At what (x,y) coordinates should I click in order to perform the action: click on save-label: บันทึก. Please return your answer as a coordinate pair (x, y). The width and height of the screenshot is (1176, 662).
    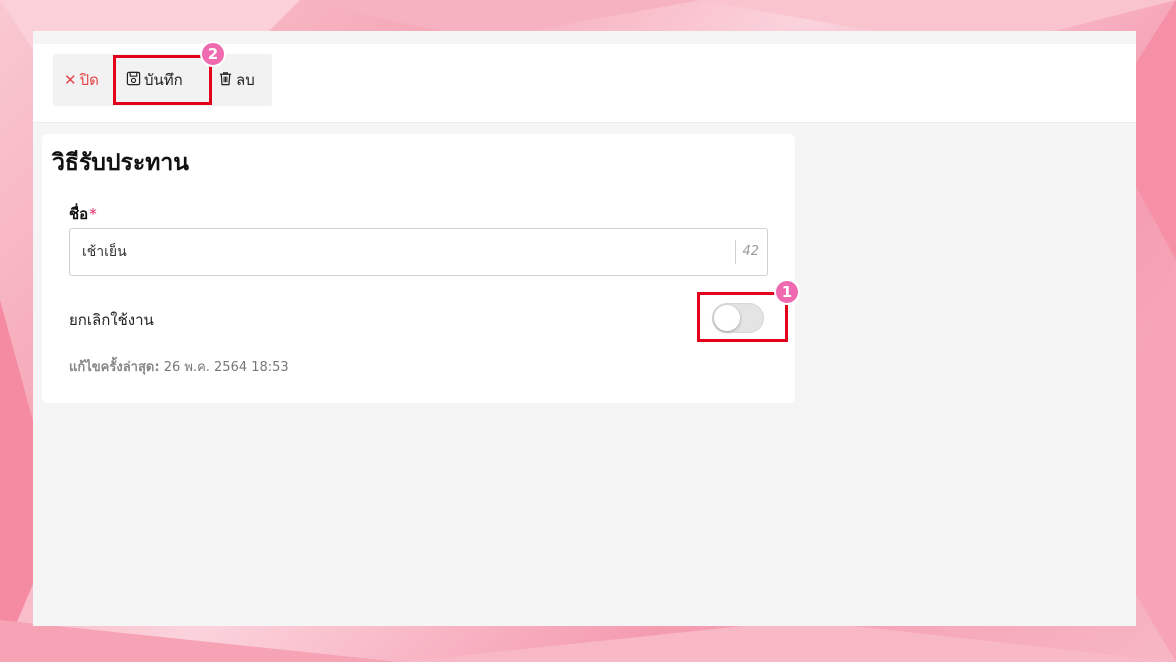
    Looking at the image, I should click on (163, 80).